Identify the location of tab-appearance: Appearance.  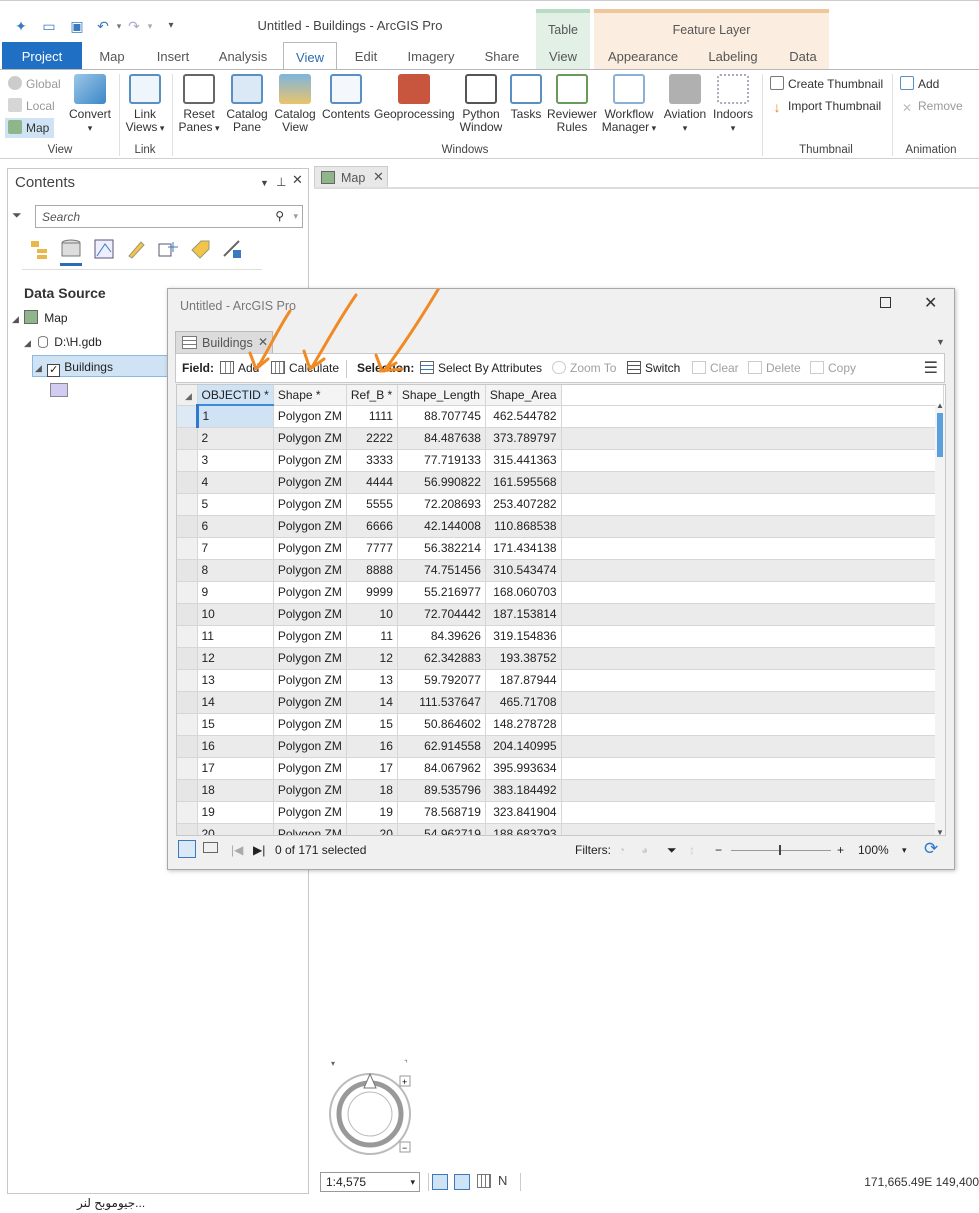
(643, 55).